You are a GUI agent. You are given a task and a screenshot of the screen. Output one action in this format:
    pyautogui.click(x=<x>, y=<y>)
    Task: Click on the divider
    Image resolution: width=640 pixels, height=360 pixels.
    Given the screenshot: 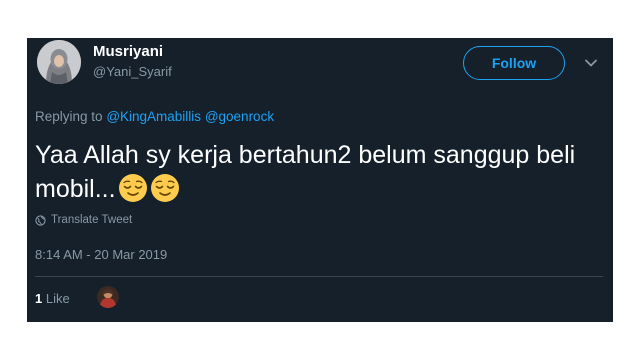 What is the action you would take?
    pyautogui.click(x=319, y=276)
    